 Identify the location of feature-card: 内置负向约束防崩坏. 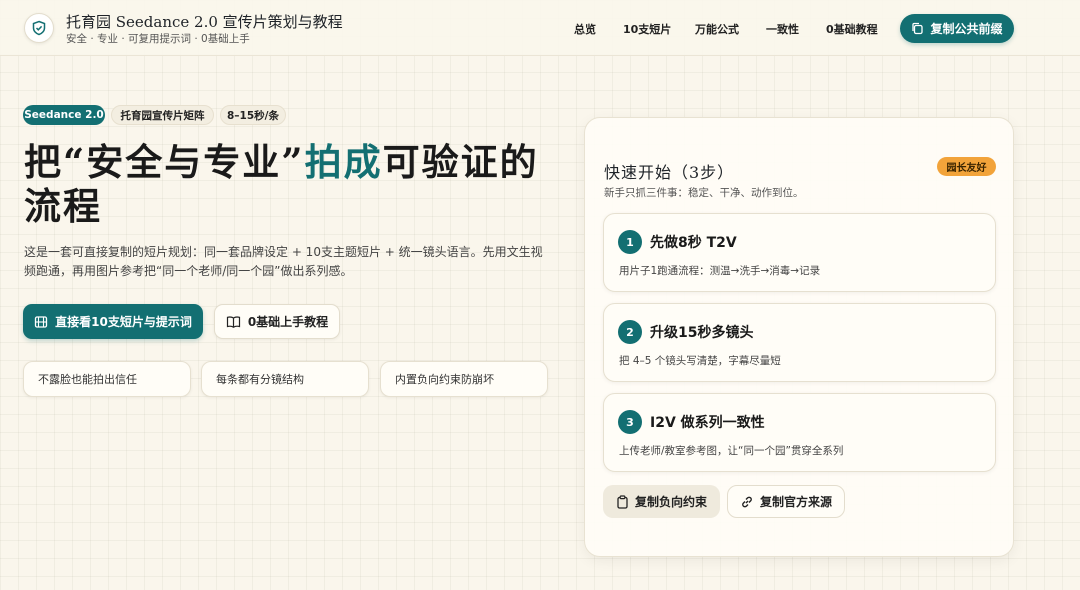
(464, 379).